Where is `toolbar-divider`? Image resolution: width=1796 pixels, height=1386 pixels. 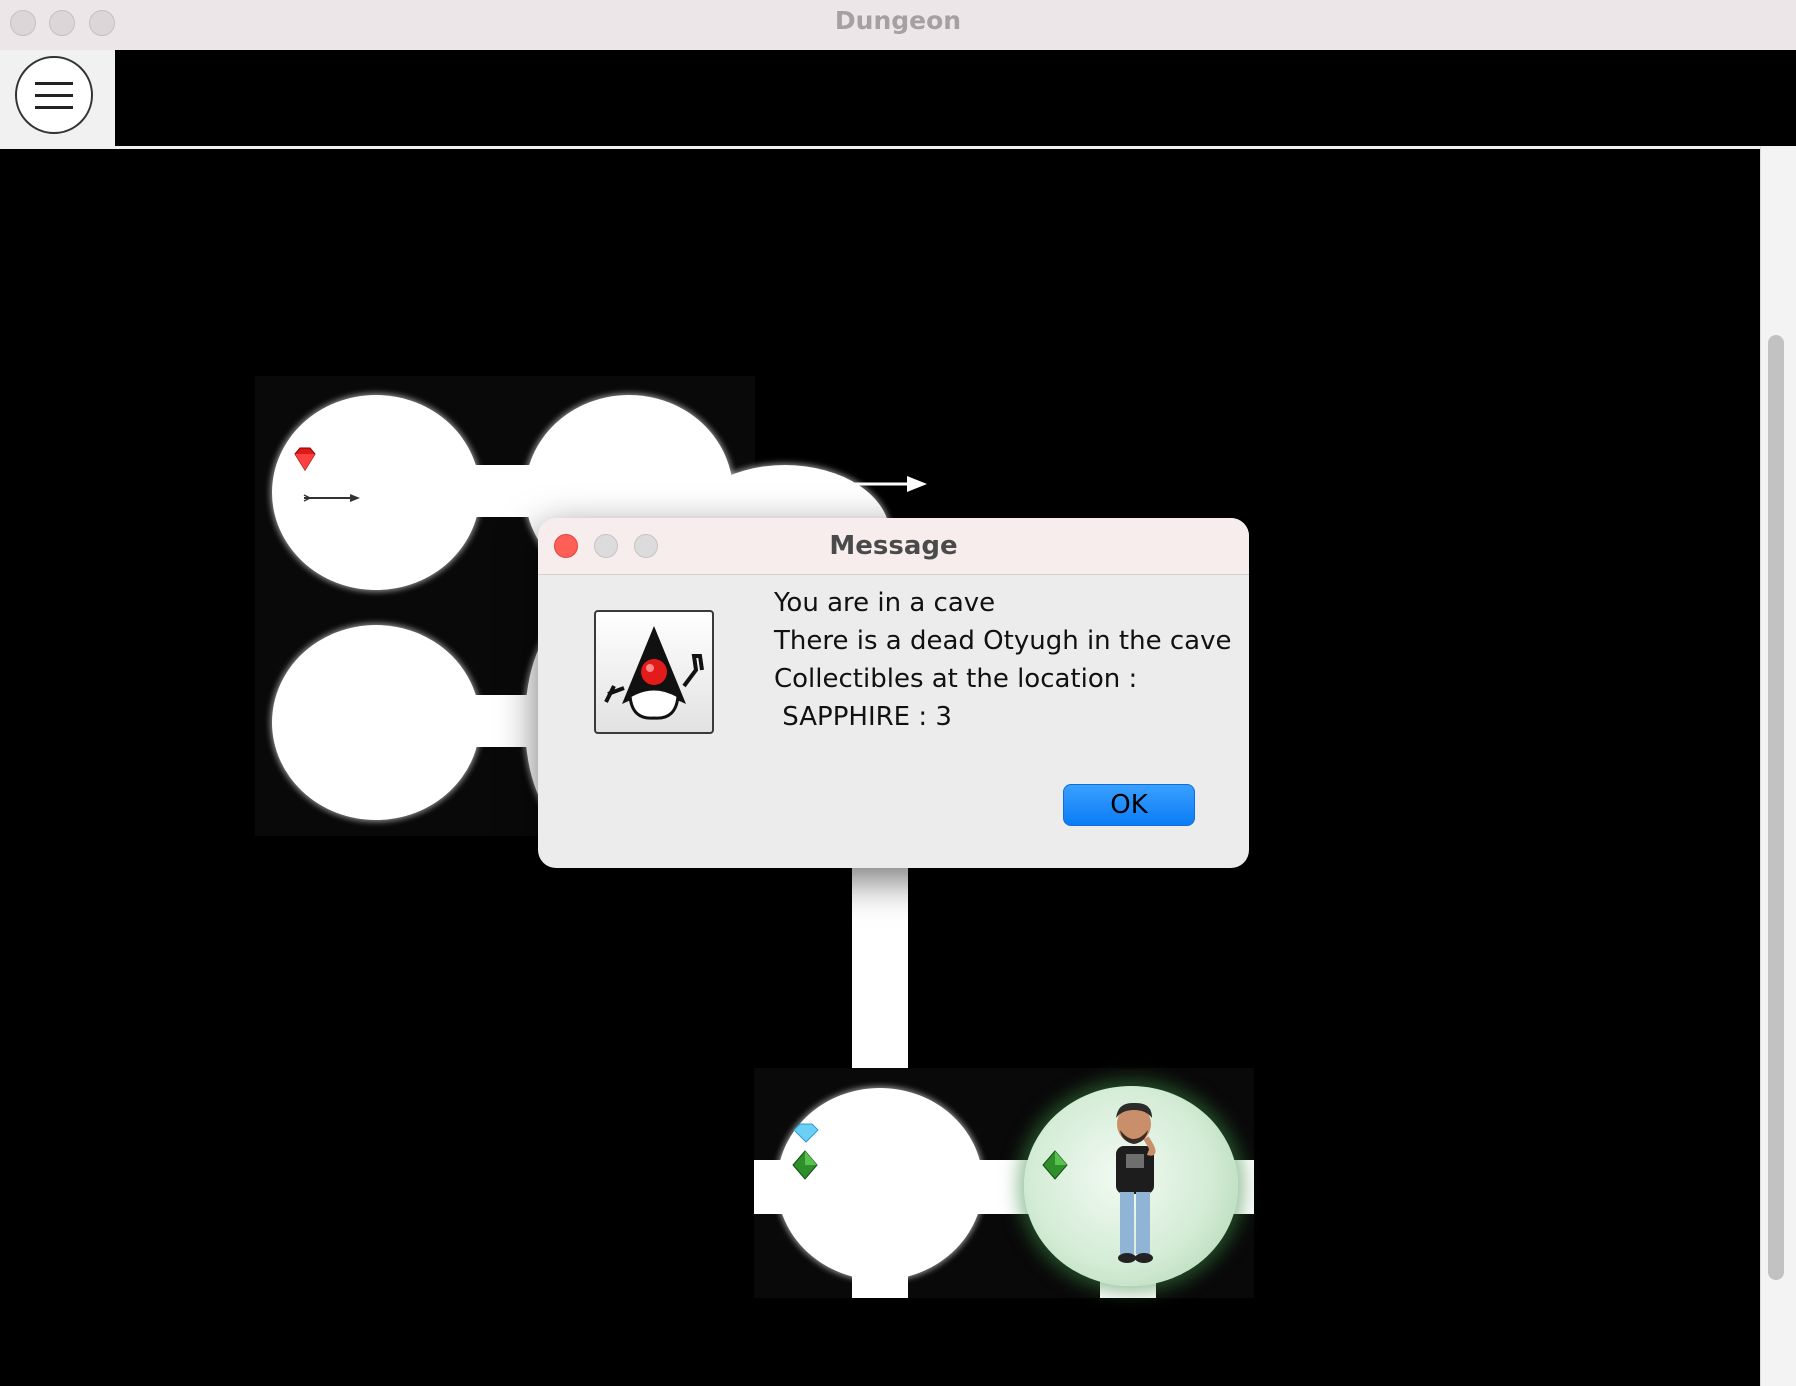
toolbar-divider is located at coordinates (880, 147).